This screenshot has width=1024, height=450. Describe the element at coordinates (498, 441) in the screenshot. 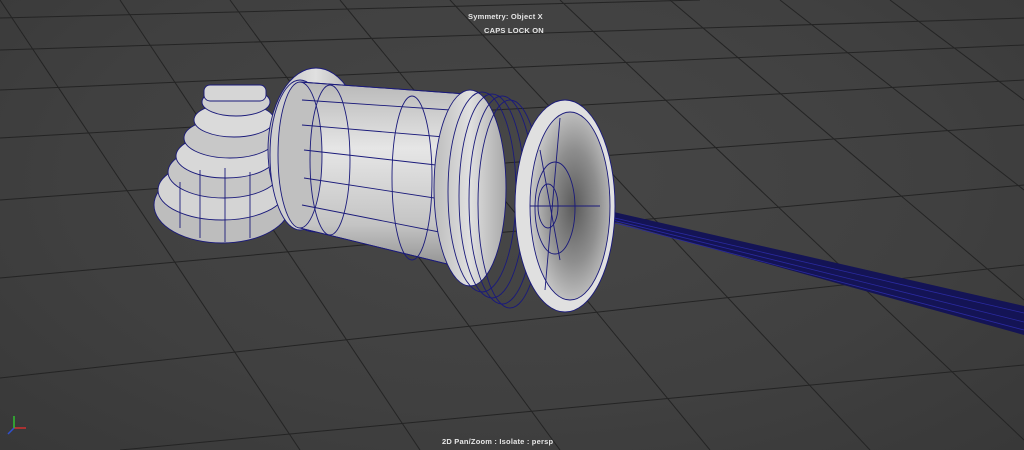

I see `camera-status-label: 2D Pan/Zoom : Isolate : persp` at that location.